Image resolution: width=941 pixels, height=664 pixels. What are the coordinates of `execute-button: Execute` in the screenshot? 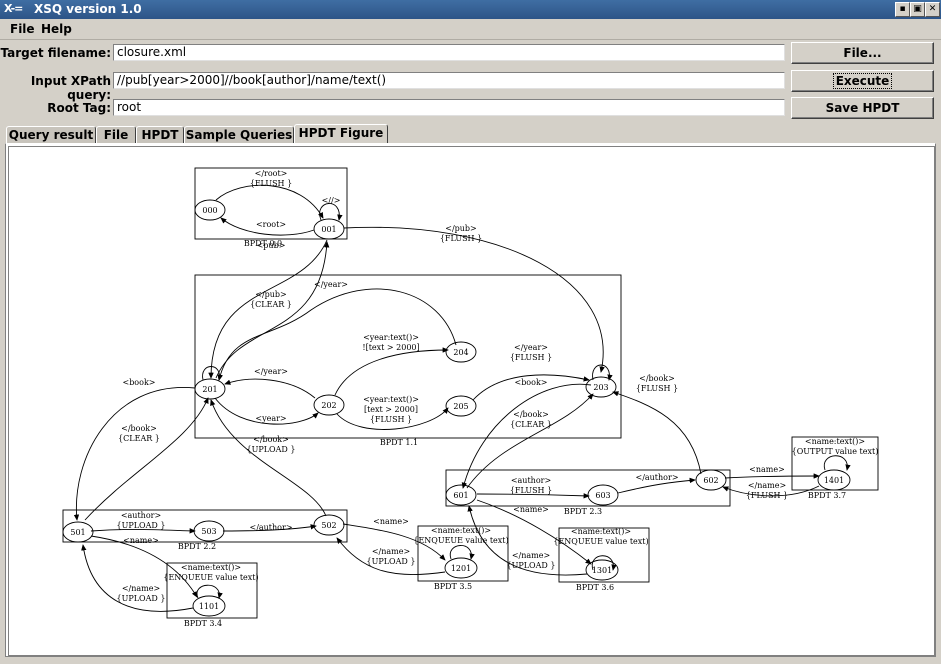 It's located at (862, 81).